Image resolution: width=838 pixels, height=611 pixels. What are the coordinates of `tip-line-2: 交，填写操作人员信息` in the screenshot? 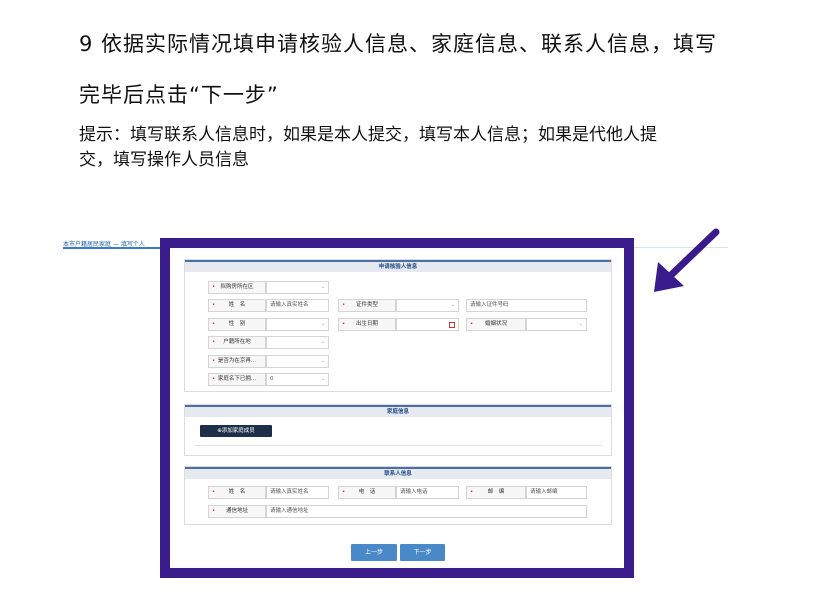 It's located at (164, 160).